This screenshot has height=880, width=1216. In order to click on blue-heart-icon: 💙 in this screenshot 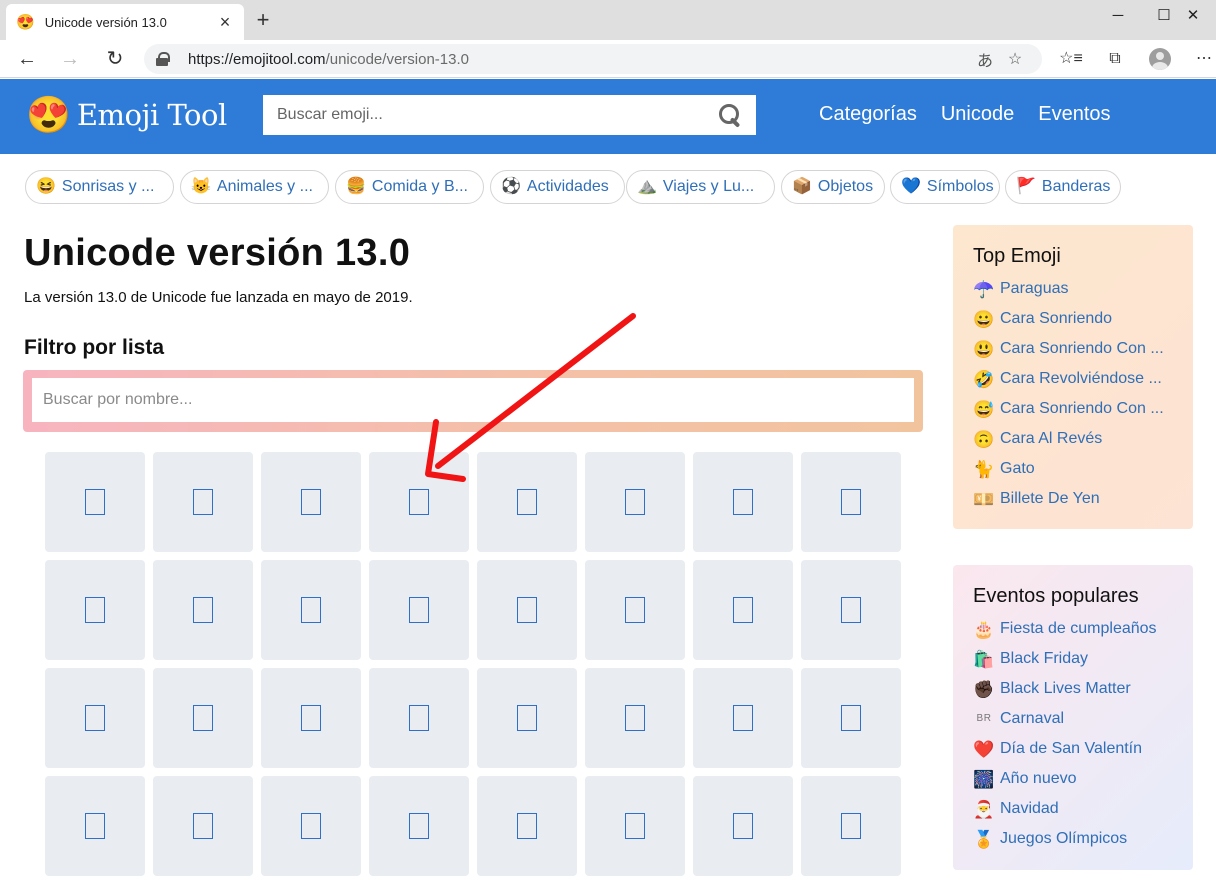, I will do `click(911, 186)`.